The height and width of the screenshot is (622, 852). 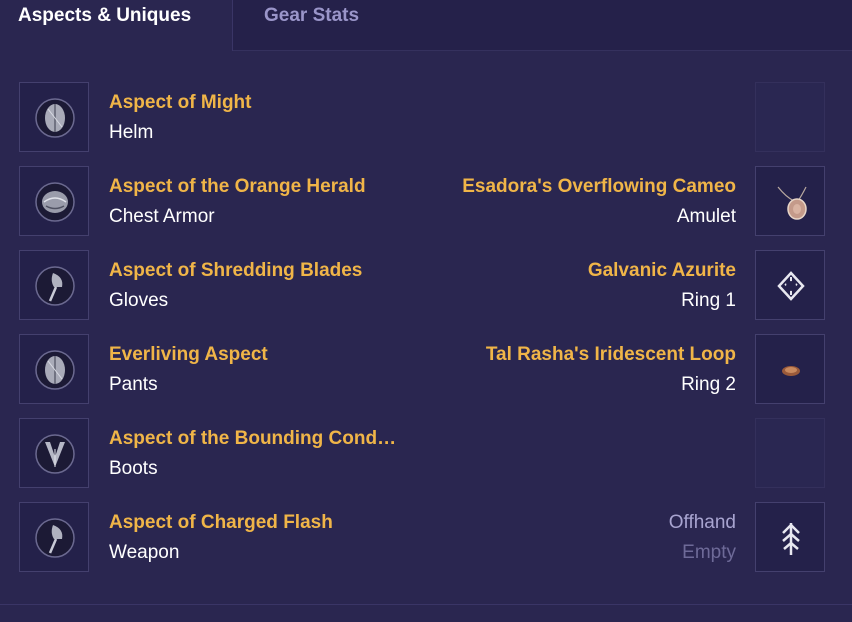 I want to click on aspect-slot-label: Boots, so click(x=133, y=468).